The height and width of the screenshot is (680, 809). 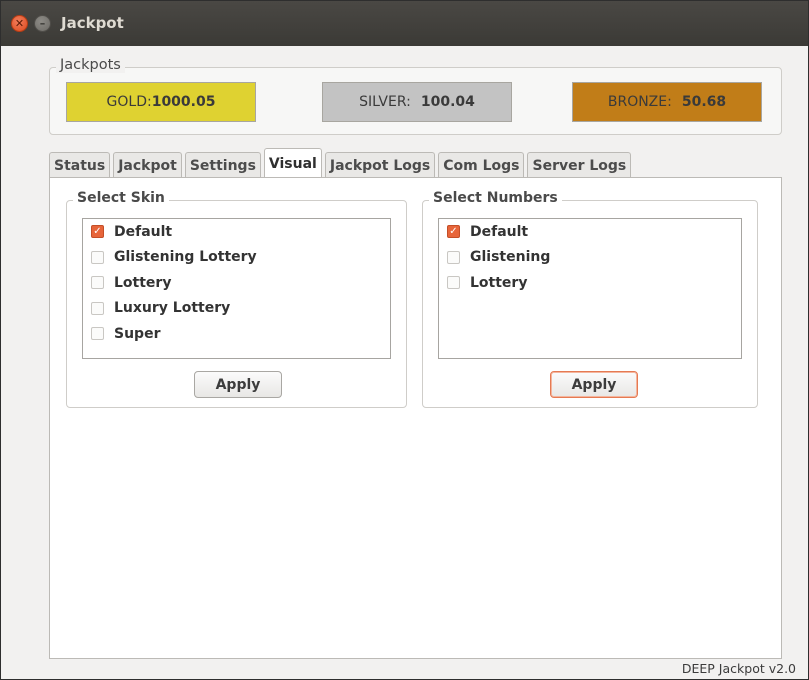 What do you see at coordinates (447, 102) in the screenshot?
I see `silver-value: 100.04` at bounding box center [447, 102].